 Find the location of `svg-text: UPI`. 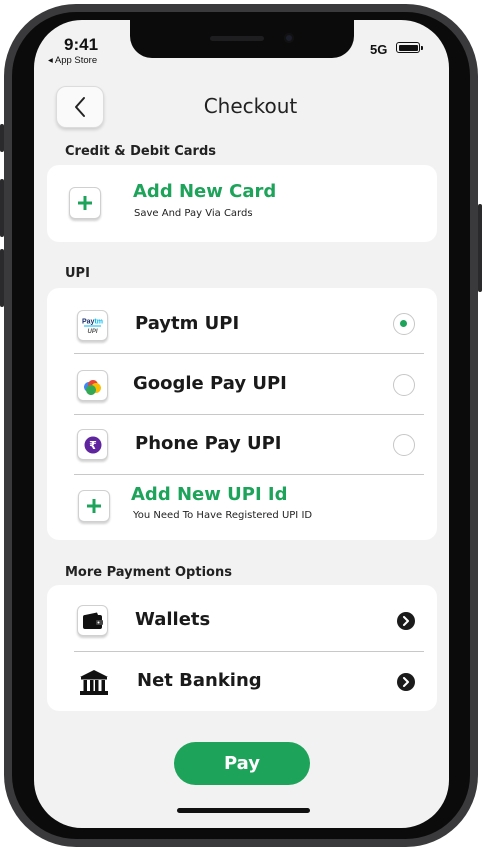

svg-text: UPI is located at coordinates (92, 332).